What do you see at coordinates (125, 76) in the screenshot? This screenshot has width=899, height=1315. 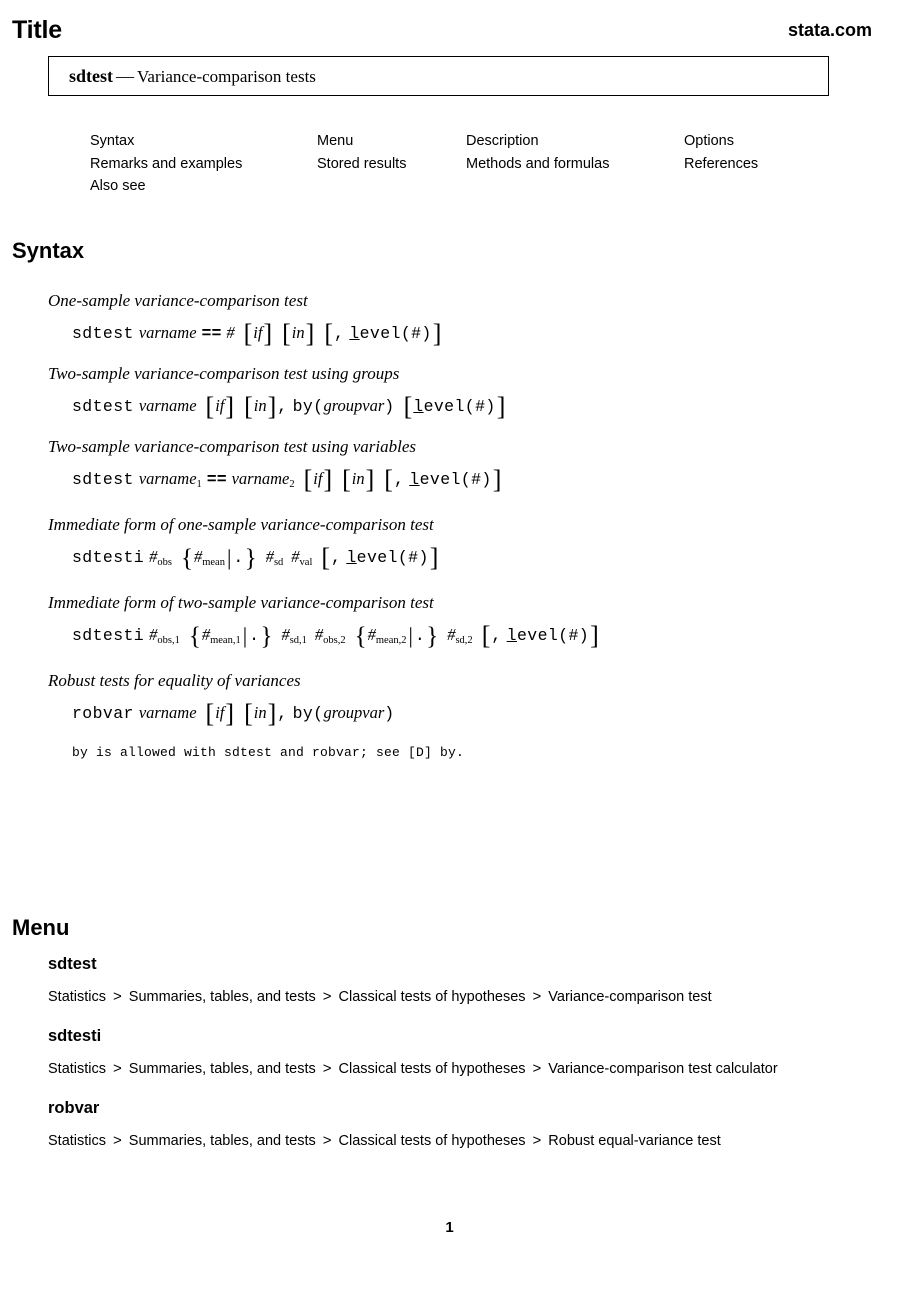 I see `entry-dash: —` at bounding box center [125, 76].